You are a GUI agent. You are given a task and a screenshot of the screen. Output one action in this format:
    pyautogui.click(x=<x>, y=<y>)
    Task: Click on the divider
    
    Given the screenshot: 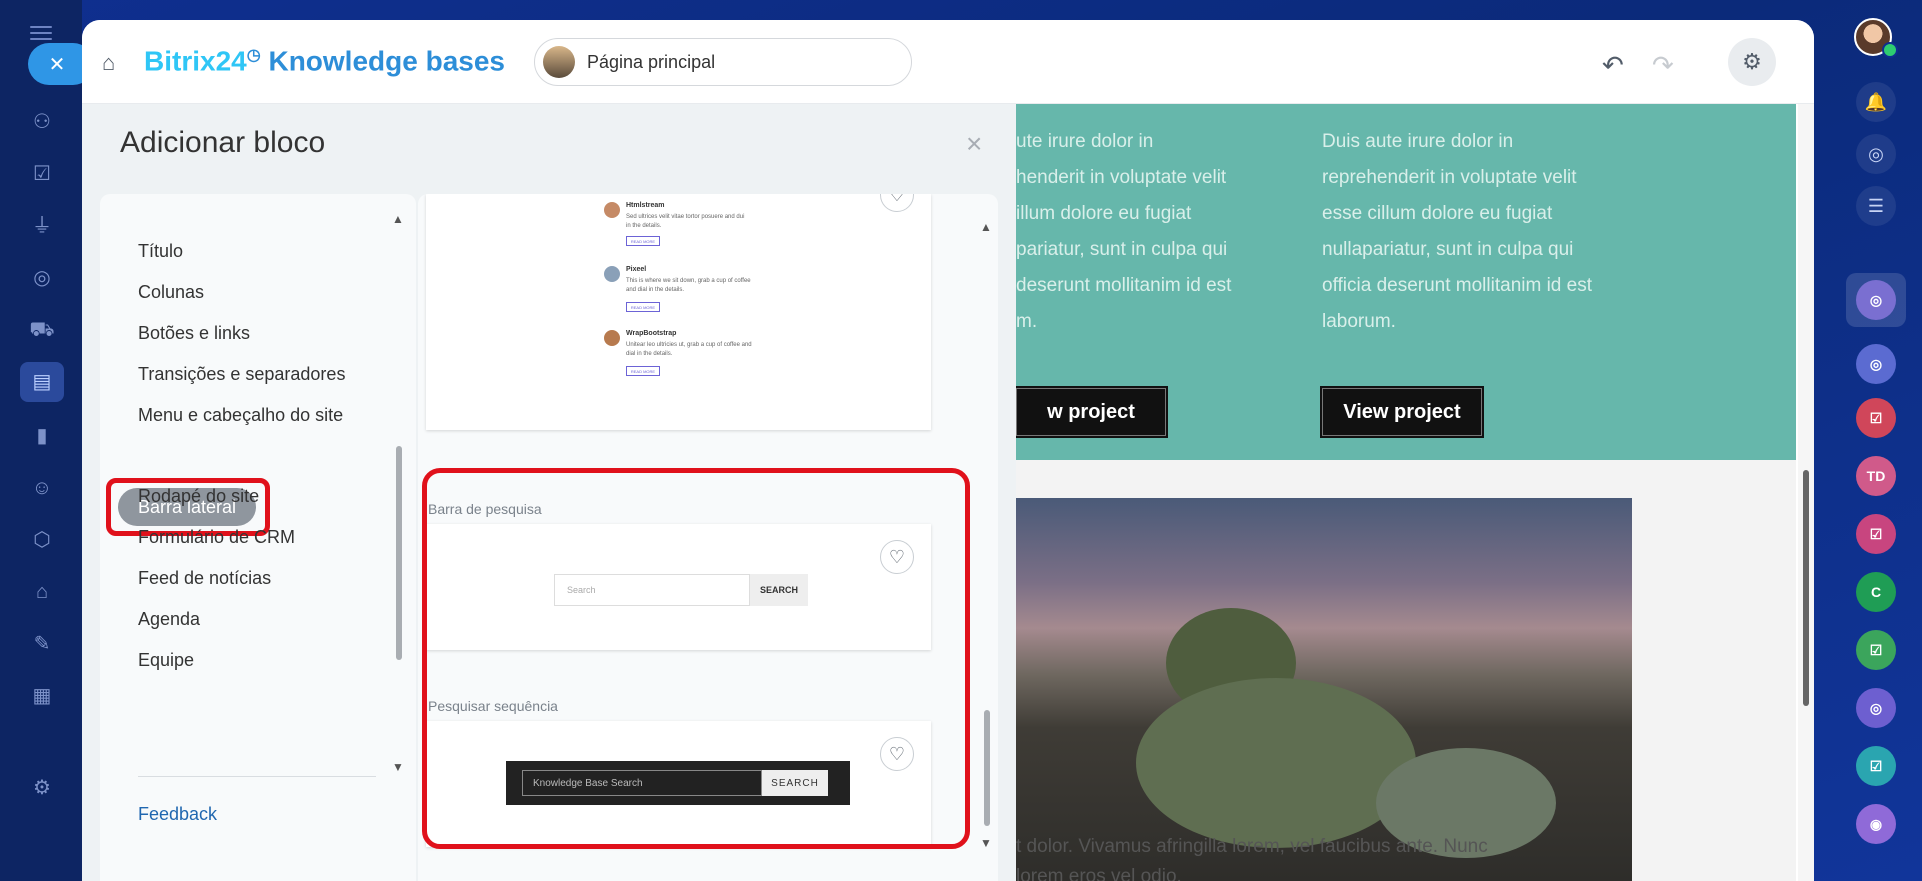 What is the action you would take?
    pyautogui.click(x=257, y=776)
    